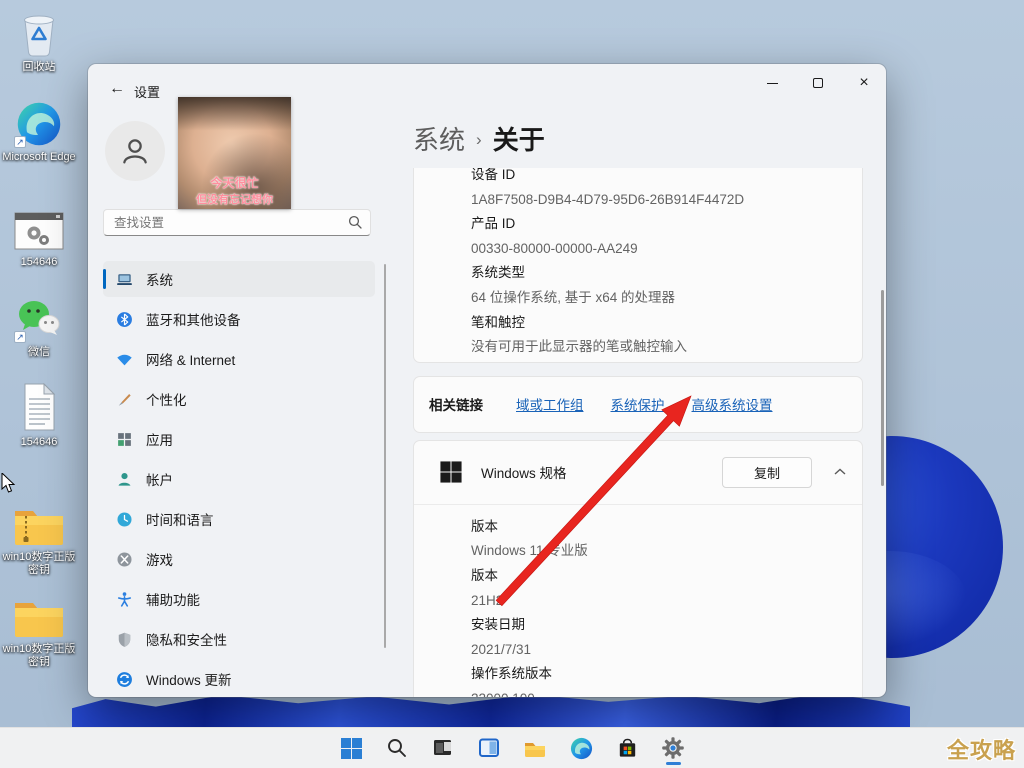  Describe the element at coordinates (124, 479) in the screenshot. I see `account-person-icon` at that location.